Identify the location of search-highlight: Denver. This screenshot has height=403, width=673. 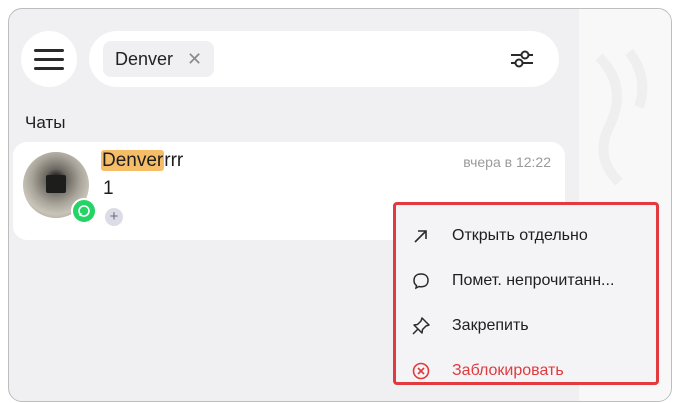
(133, 160).